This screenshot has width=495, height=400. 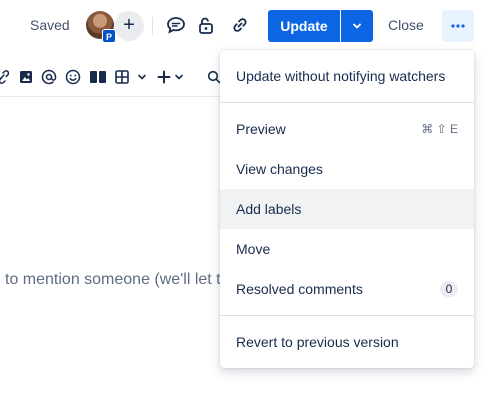 What do you see at coordinates (73, 77) in the screenshot?
I see `emoji-icon` at bounding box center [73, 77].